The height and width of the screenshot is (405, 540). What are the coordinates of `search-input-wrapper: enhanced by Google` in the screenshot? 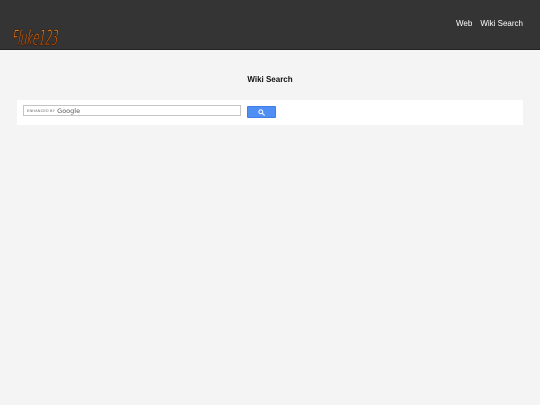 It's located at (132, 110).